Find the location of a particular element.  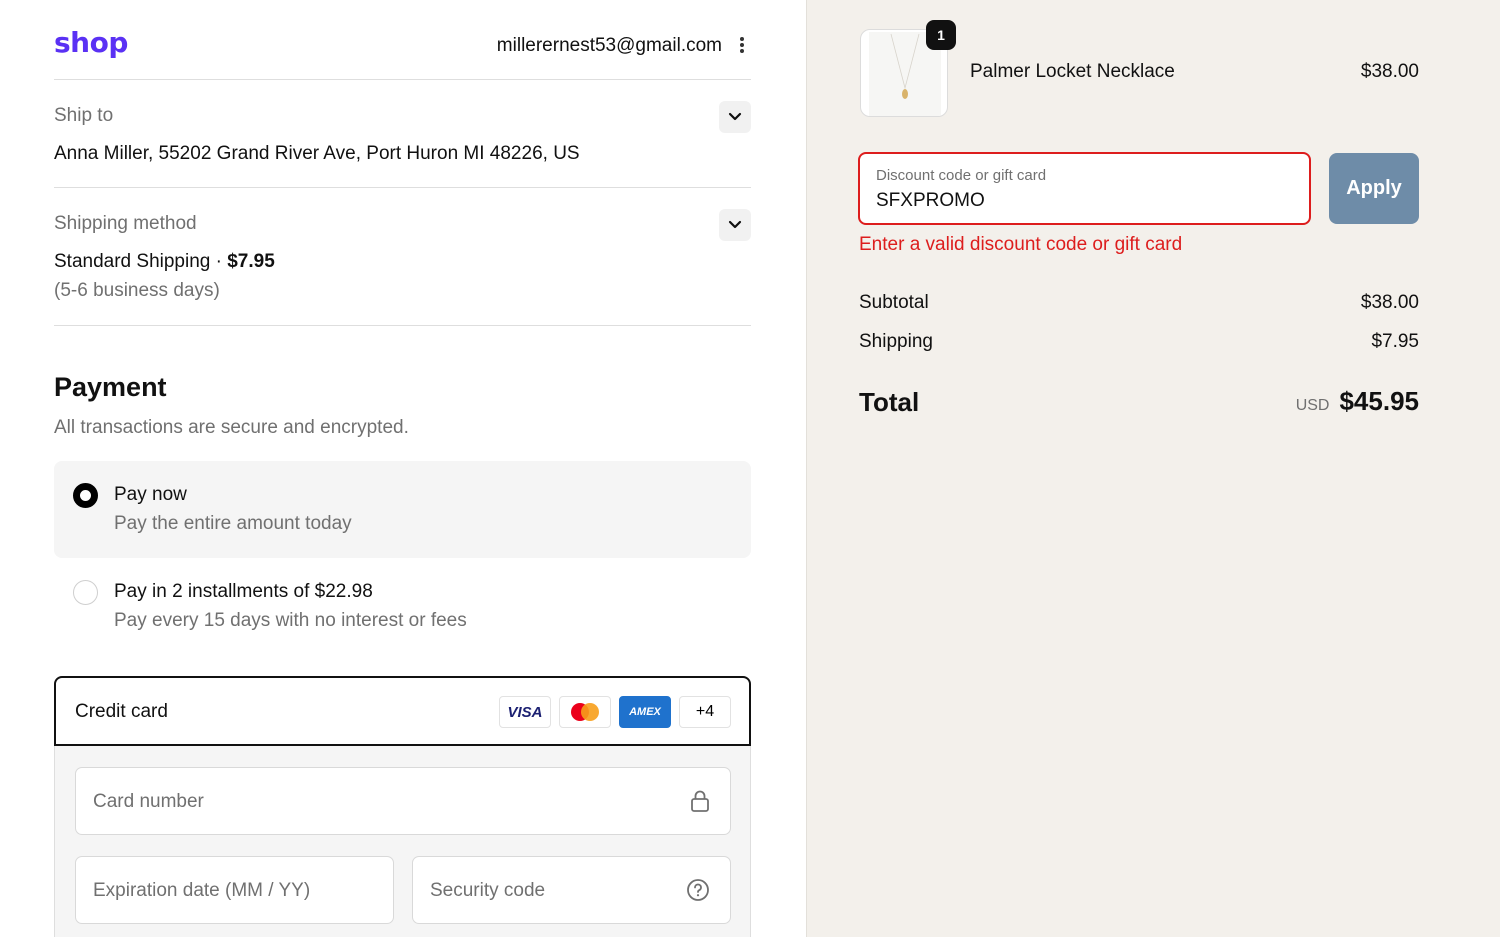

discount-code-value: SFXPROMO is located at coordinates (930, 200).